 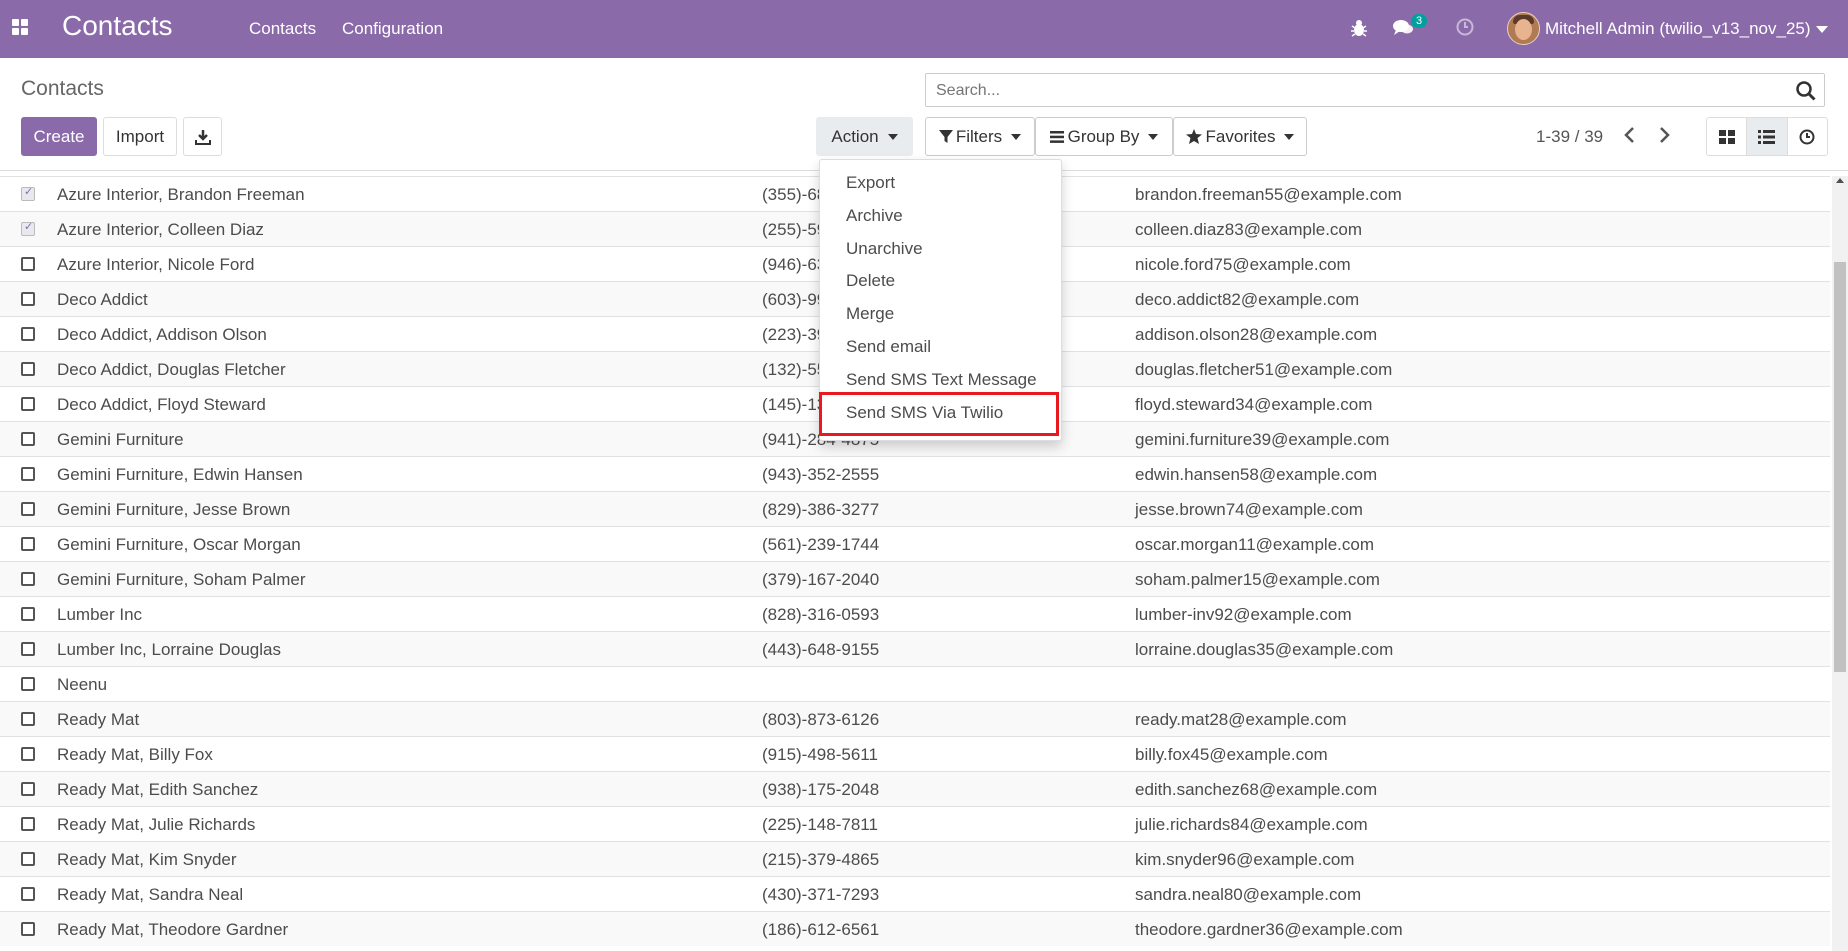 I want to click on filters-label: Filters, so click(x=979, y=136).